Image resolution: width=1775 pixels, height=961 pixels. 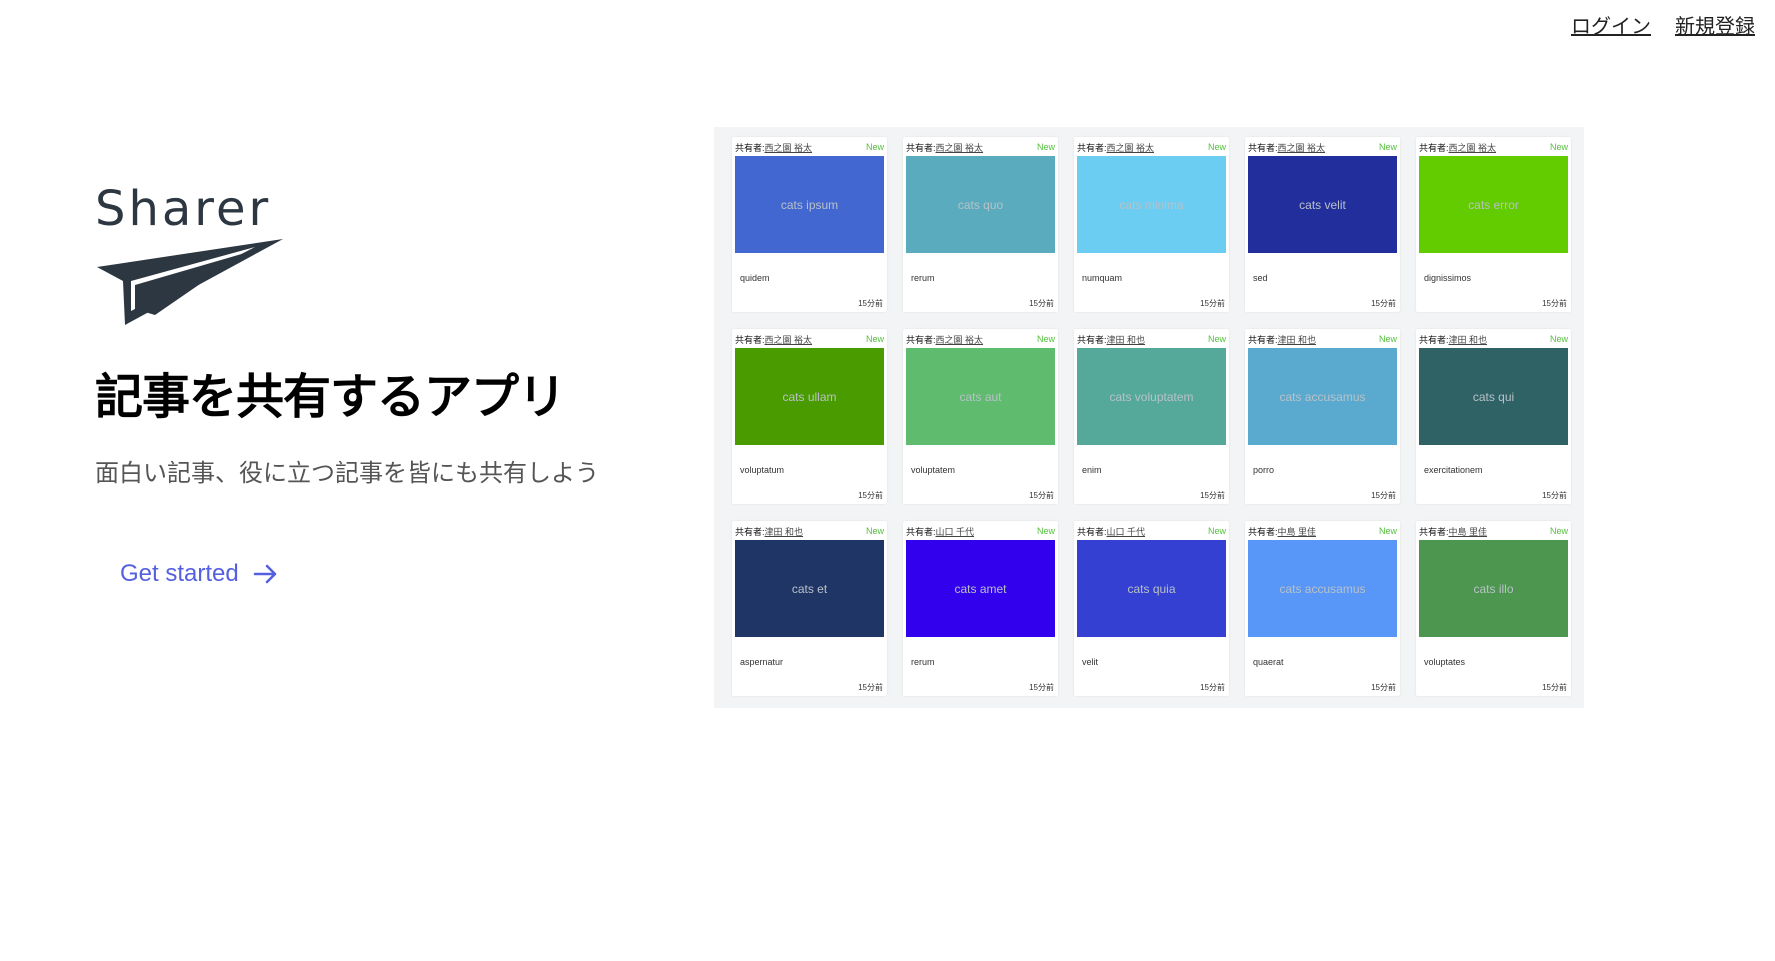 I want to click on card-title: exercitationem, so click(x=1497, y=470).